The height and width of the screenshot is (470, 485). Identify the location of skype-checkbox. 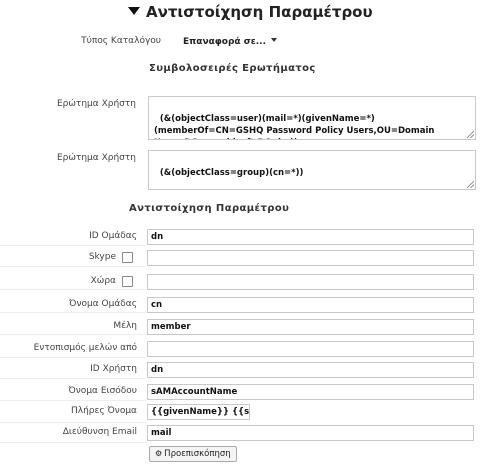
(127, 257).